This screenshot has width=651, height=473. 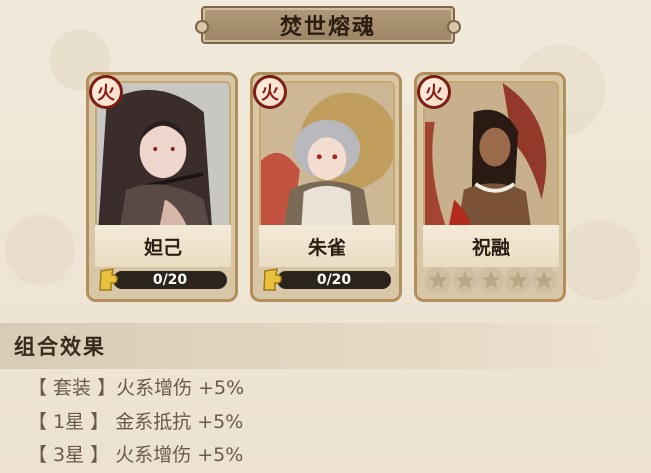 I want to click on combo-effect-header: 组合效果, so click(x=325, y=346).